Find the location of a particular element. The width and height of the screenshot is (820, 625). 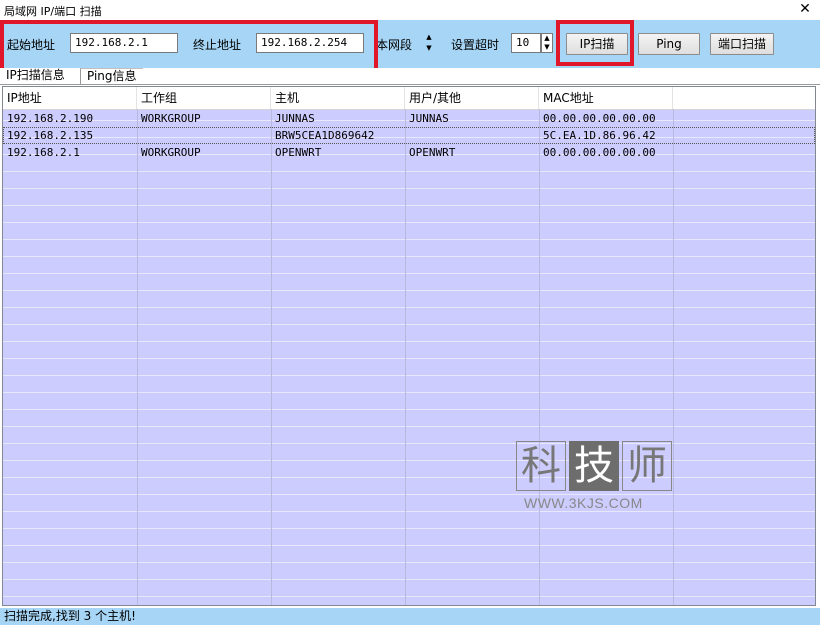

cell-user: OPENWRT is located at coordinates (432, 152).